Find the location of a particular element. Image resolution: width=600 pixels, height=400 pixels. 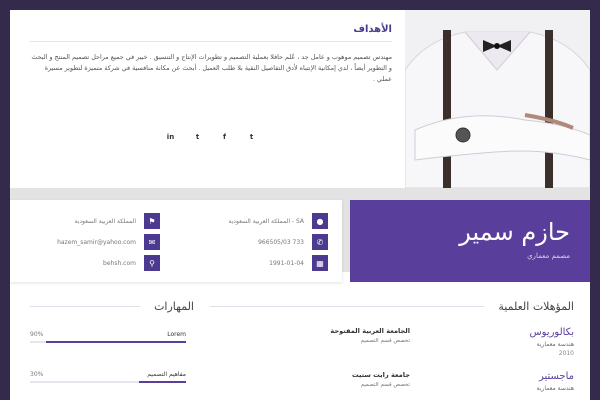

name-banner: حازم سمير مصمم معماري is located at coordinates (470, 241).